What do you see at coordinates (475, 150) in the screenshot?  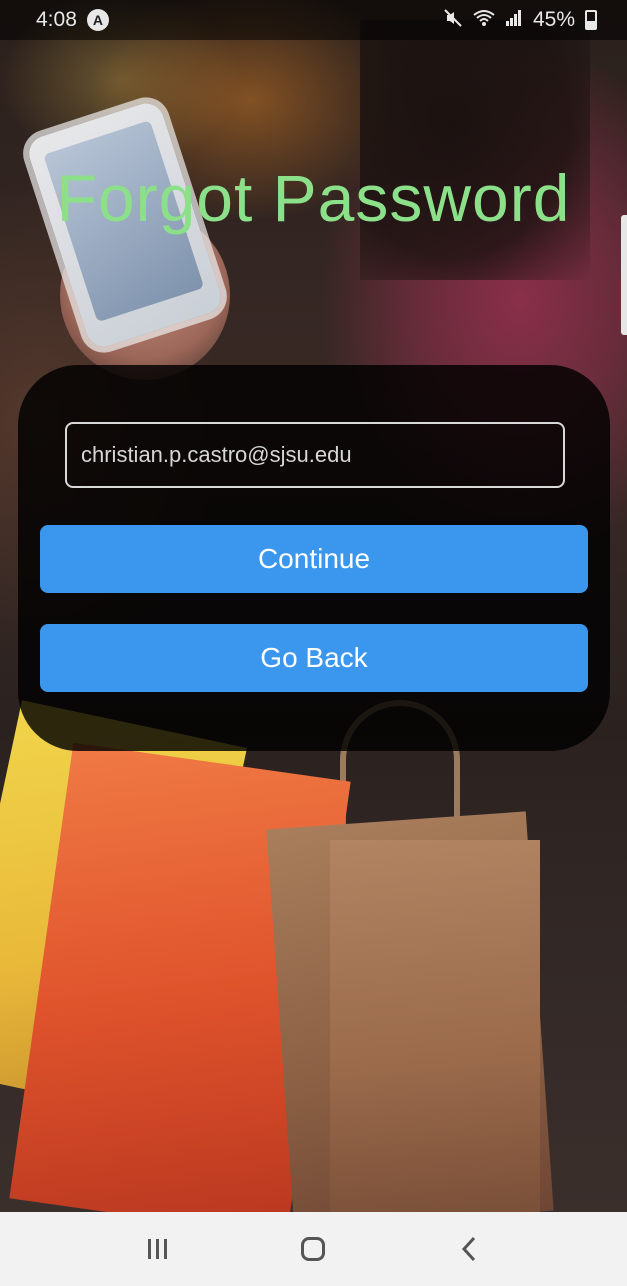 I see `background-hair` at bounding box center [475, 150].